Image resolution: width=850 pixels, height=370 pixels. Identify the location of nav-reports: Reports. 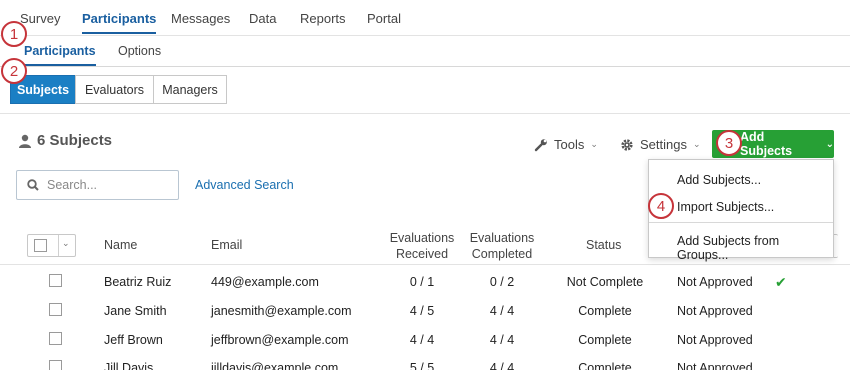
(323, 18).